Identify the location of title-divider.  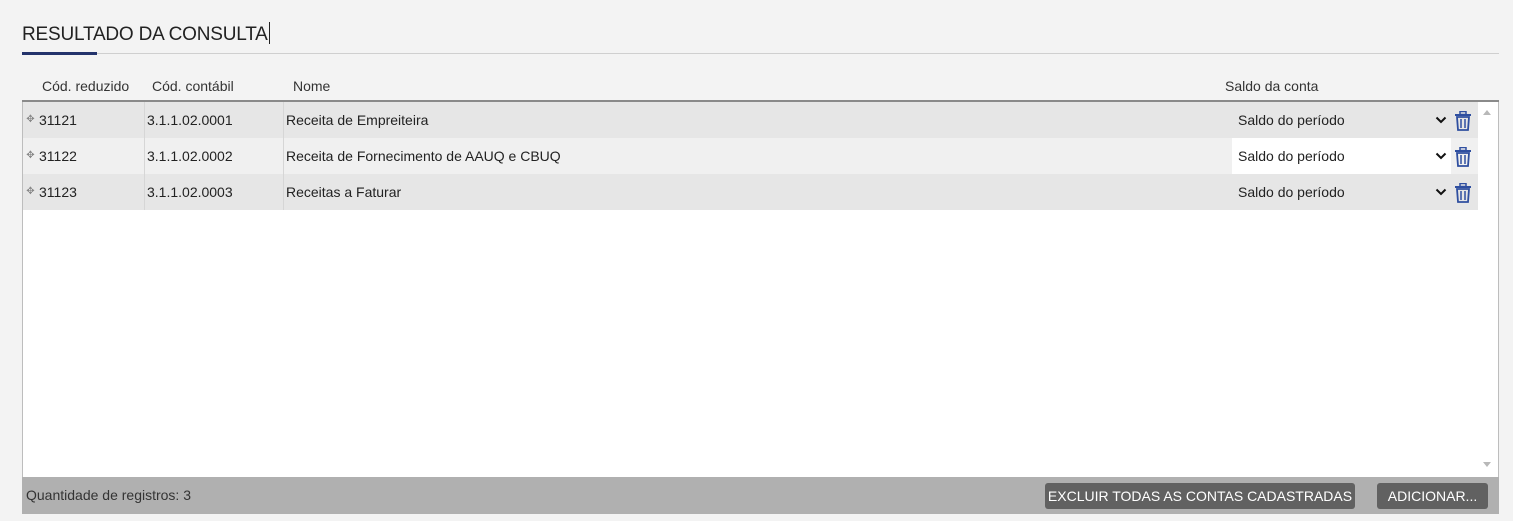
(760, 53).